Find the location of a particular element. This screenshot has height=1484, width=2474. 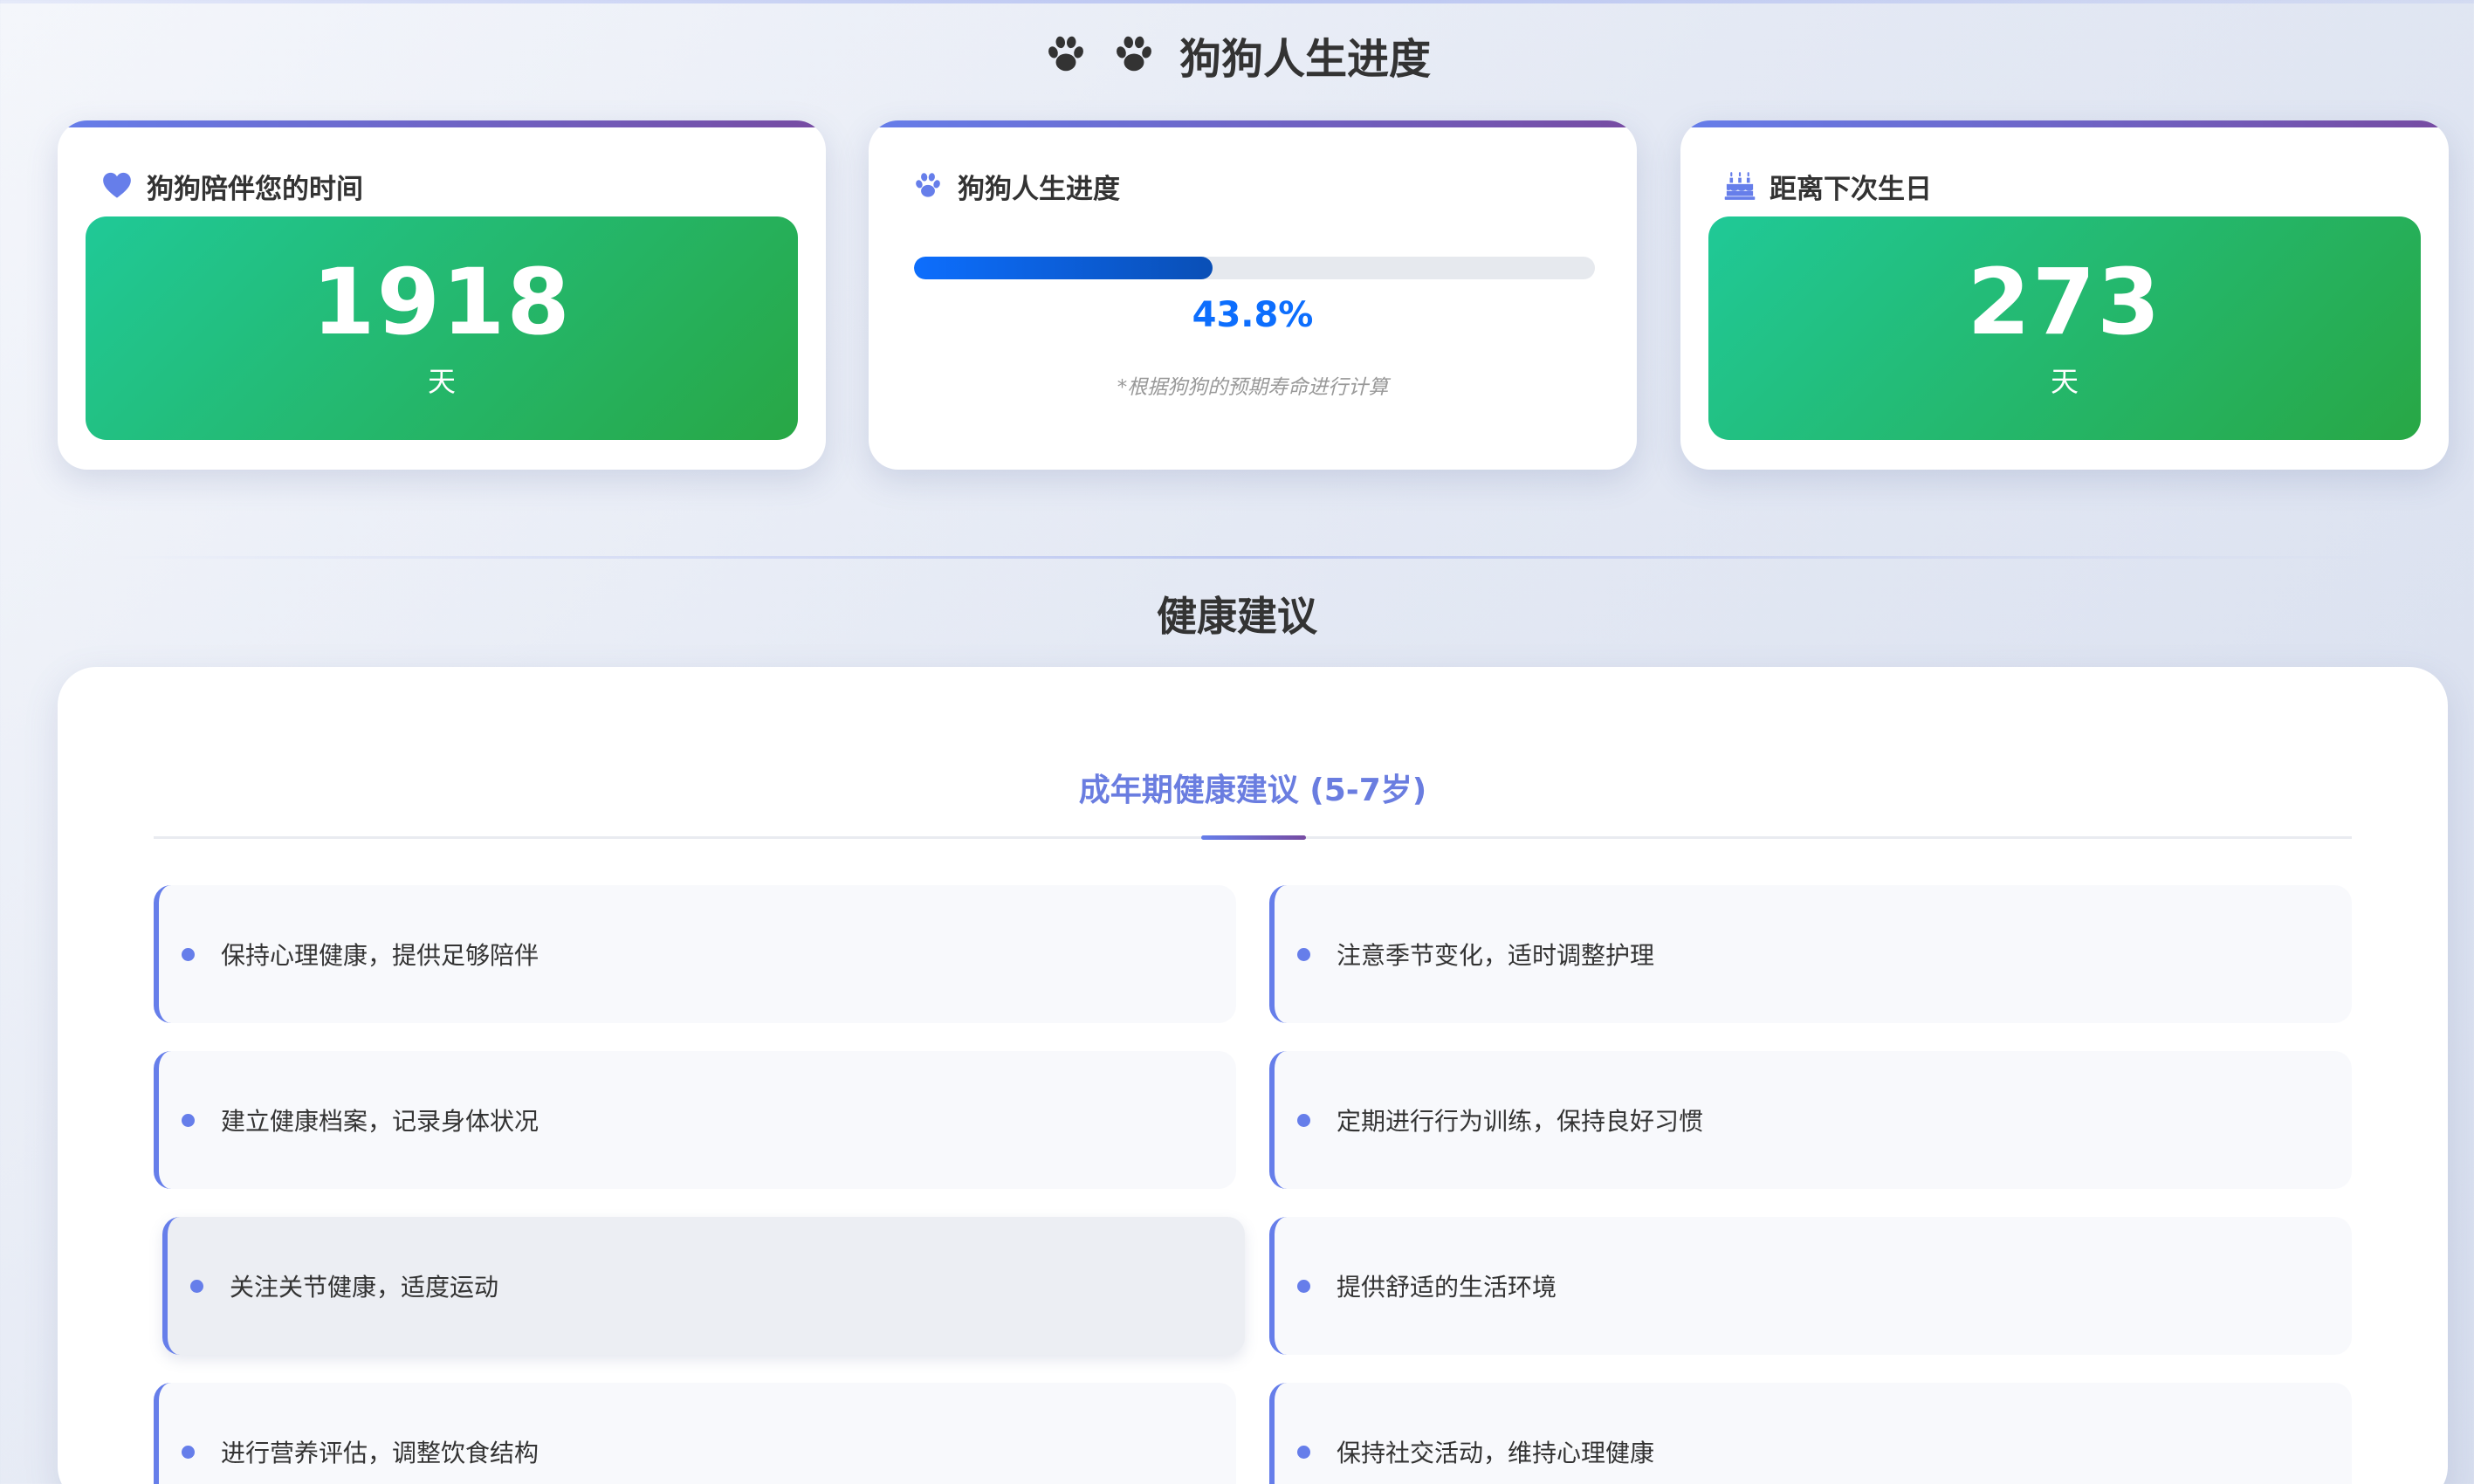

birthday-days-value: 273 is located at coordinates (2064, 302).